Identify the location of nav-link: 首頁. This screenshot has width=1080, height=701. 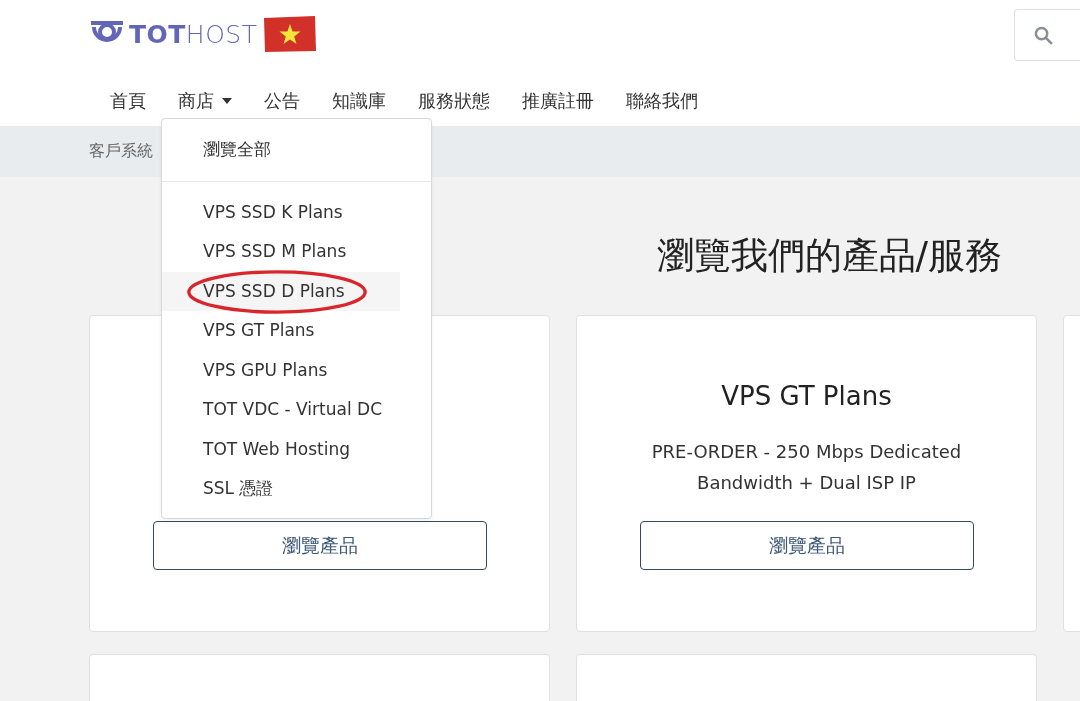
(126, 96).